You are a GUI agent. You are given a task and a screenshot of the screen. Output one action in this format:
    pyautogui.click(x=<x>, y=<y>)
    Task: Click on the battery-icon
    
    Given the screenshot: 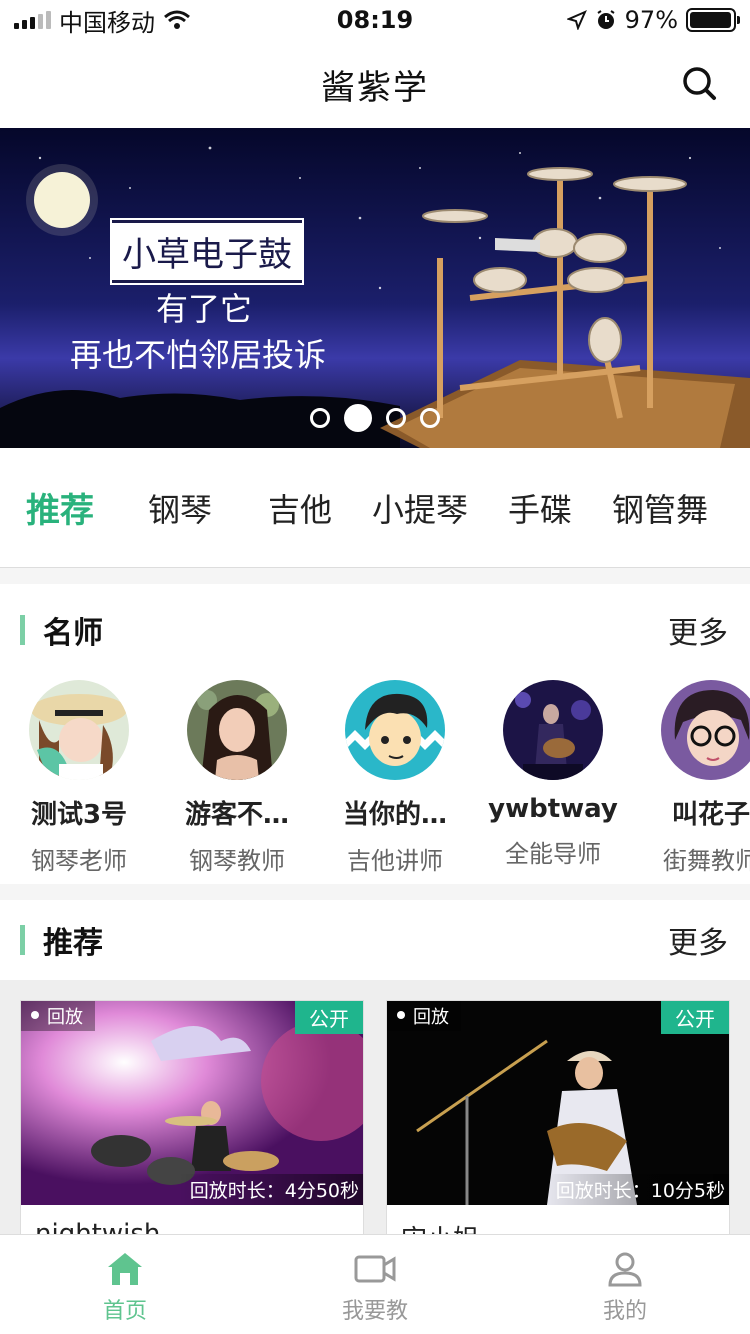 What is the action you would take?
    pyautogui.click(x=713, y=20)
    